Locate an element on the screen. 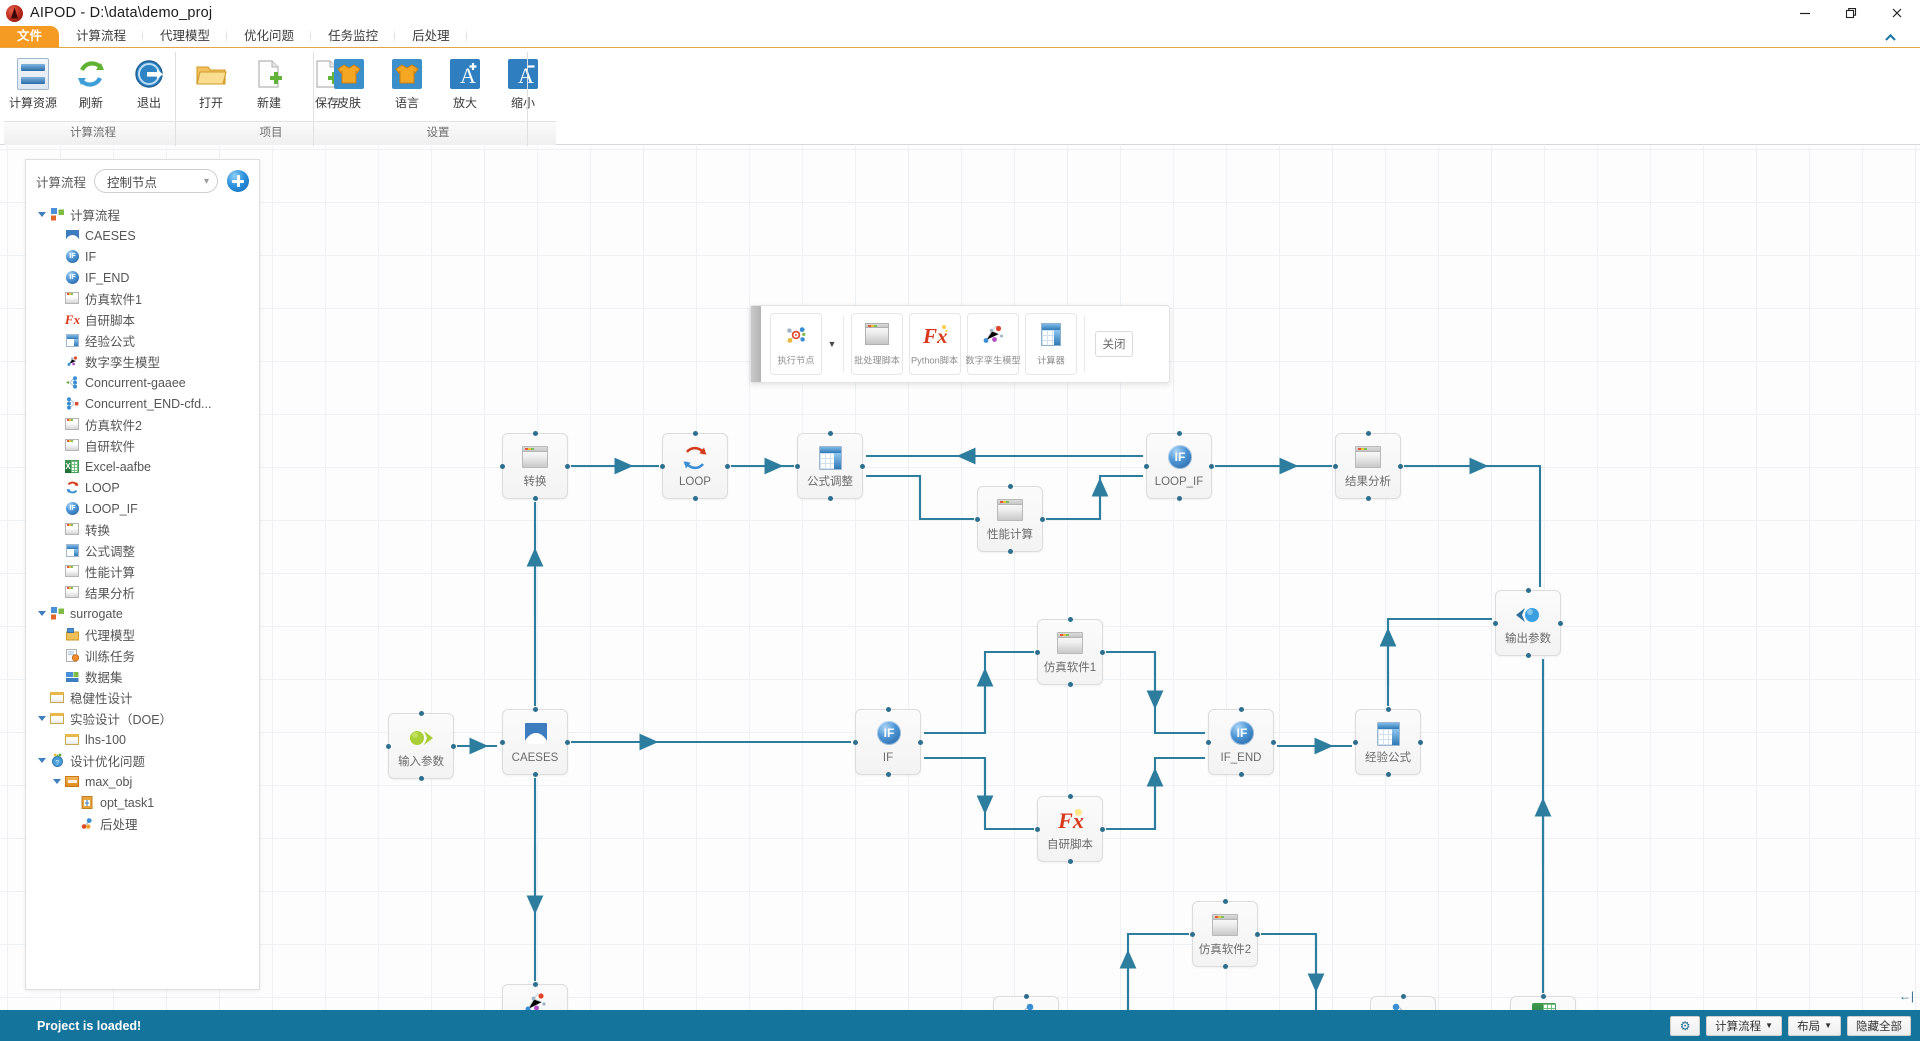  tree-item-Excel-aafbe: X Excel-aafbe is located at coordinates (142, 466).